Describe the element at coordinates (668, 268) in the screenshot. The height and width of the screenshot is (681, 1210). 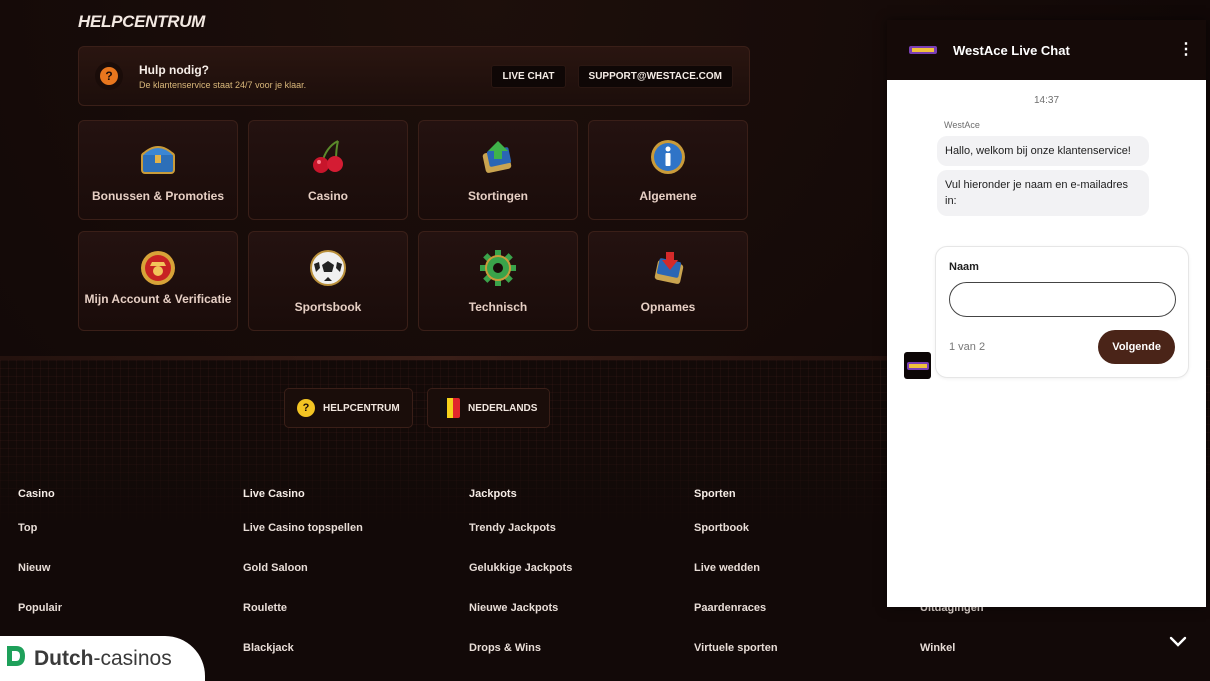
I see `withdraw-arrow-icon` at that location.